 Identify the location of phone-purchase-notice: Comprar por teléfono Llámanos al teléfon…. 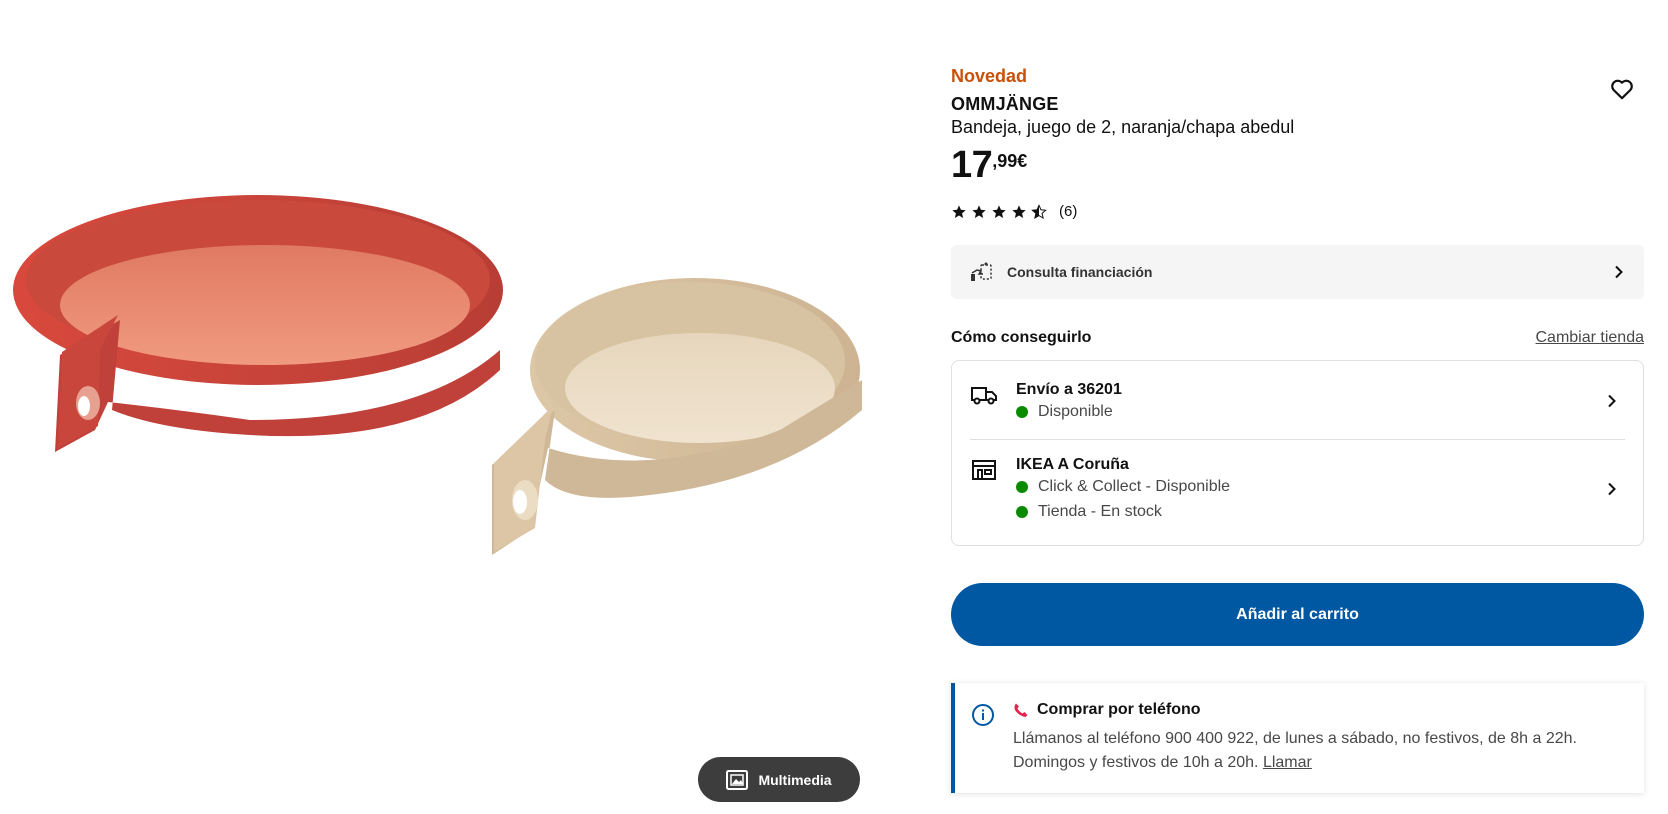
(1297, 738).